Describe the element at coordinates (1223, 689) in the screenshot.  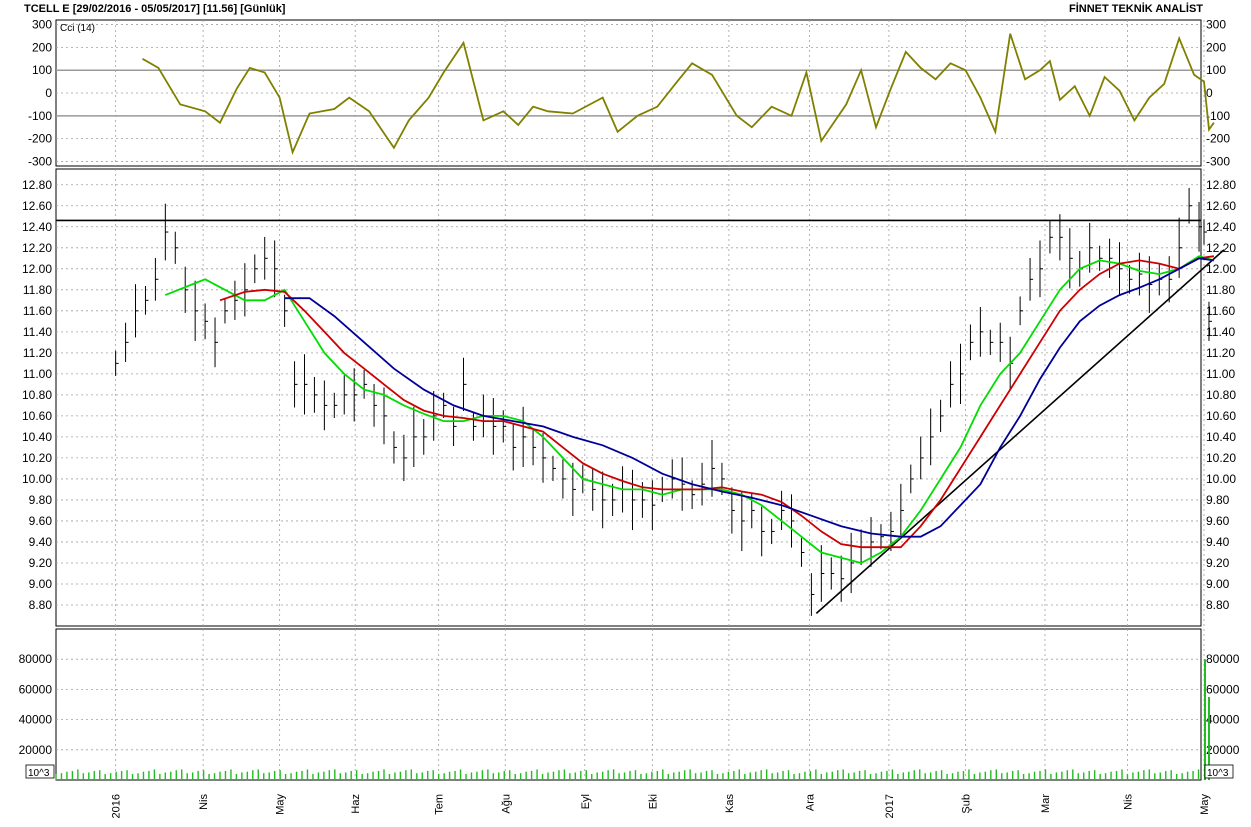
I see `vol-y-tick-label-right: 60000` at that location.